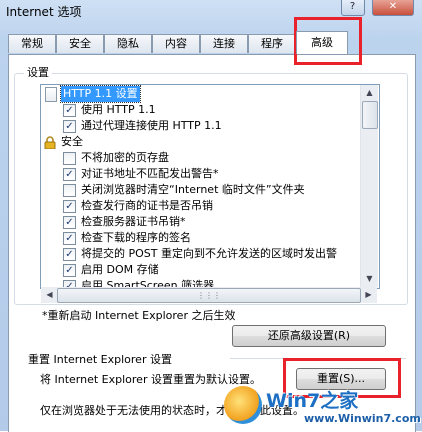 The image size is (422, 432). I want to click on scroll-up-icon: ▲, so click(369, 93).